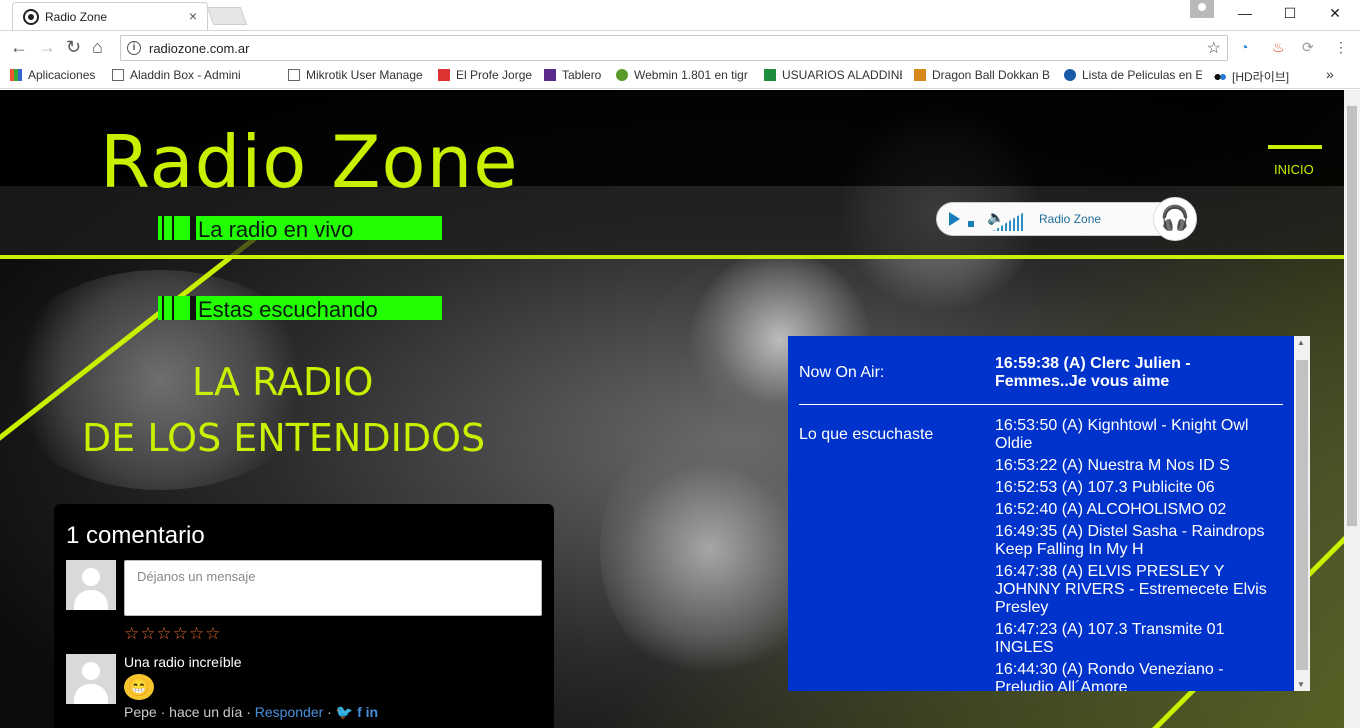 This screenshot has height=728, width=1360. Describe the element at coordinates (1202, 9) in the screenshot. I see `profile-icon` at that location.